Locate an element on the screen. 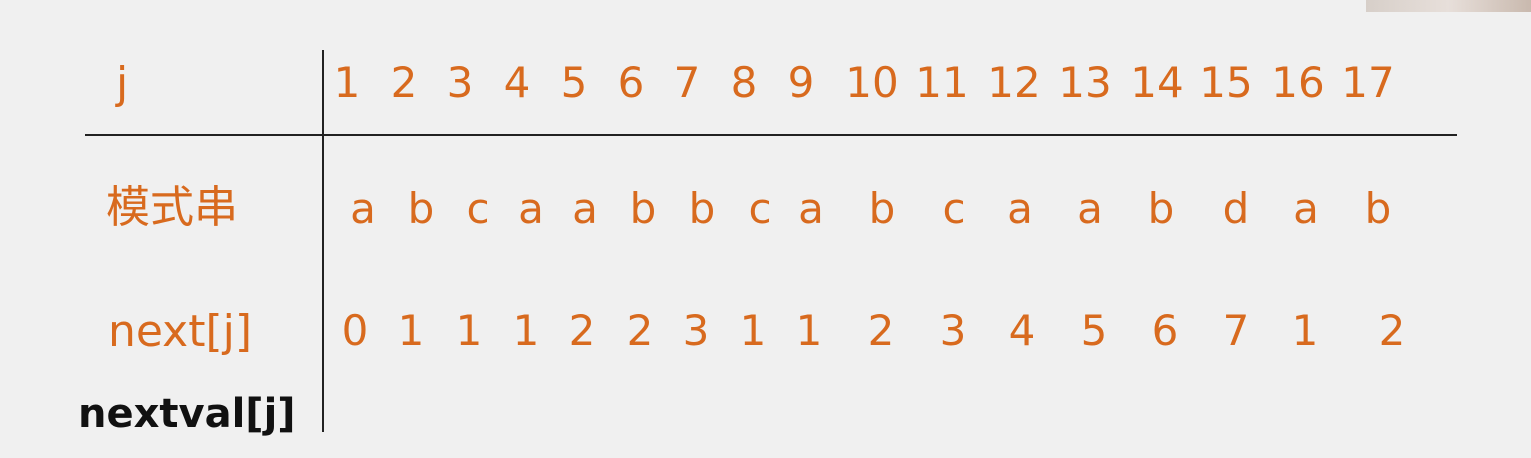 This screenshot has width=1531, height=458. pattern-char-8: c is located at coordinates (760, 208).